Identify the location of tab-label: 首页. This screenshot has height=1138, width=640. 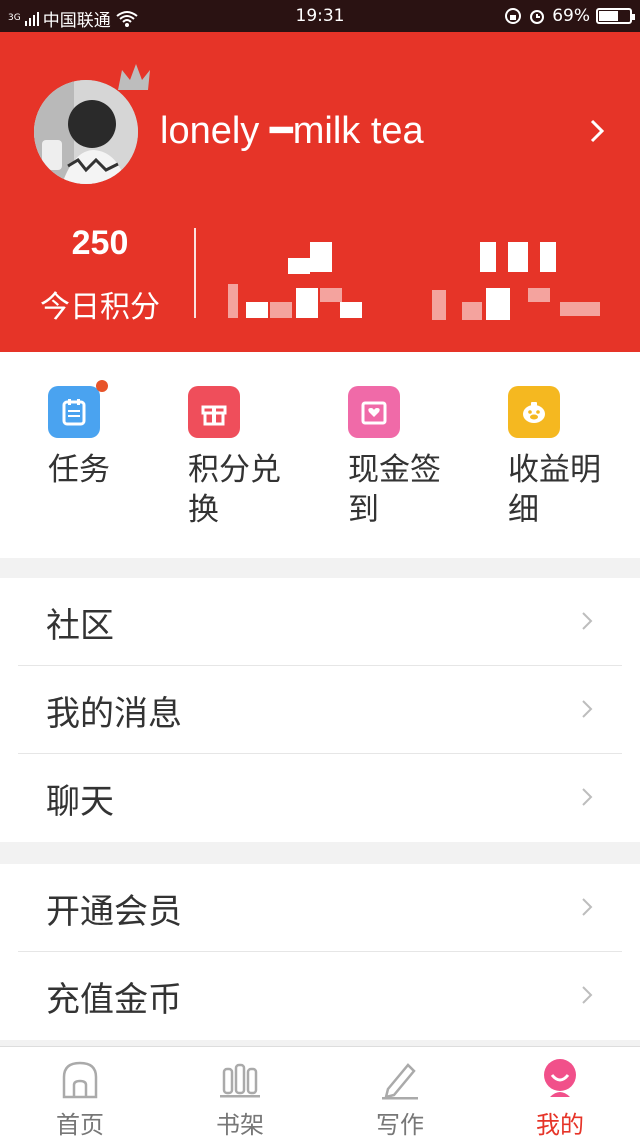
(80, 1124).